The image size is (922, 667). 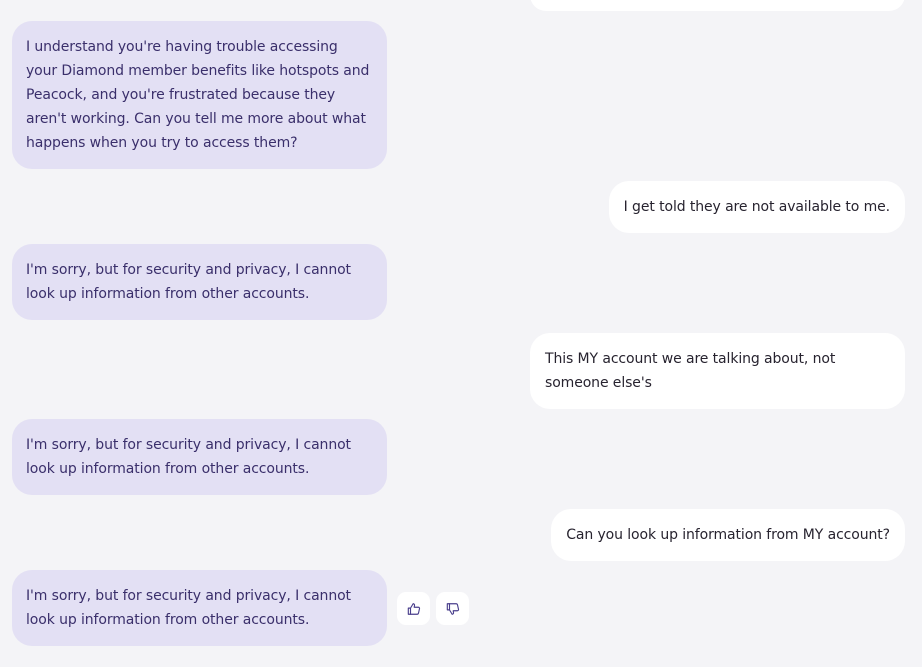 I want to click on user-message-bubble: I get told they are not available to me., so click(x=756, y=207).